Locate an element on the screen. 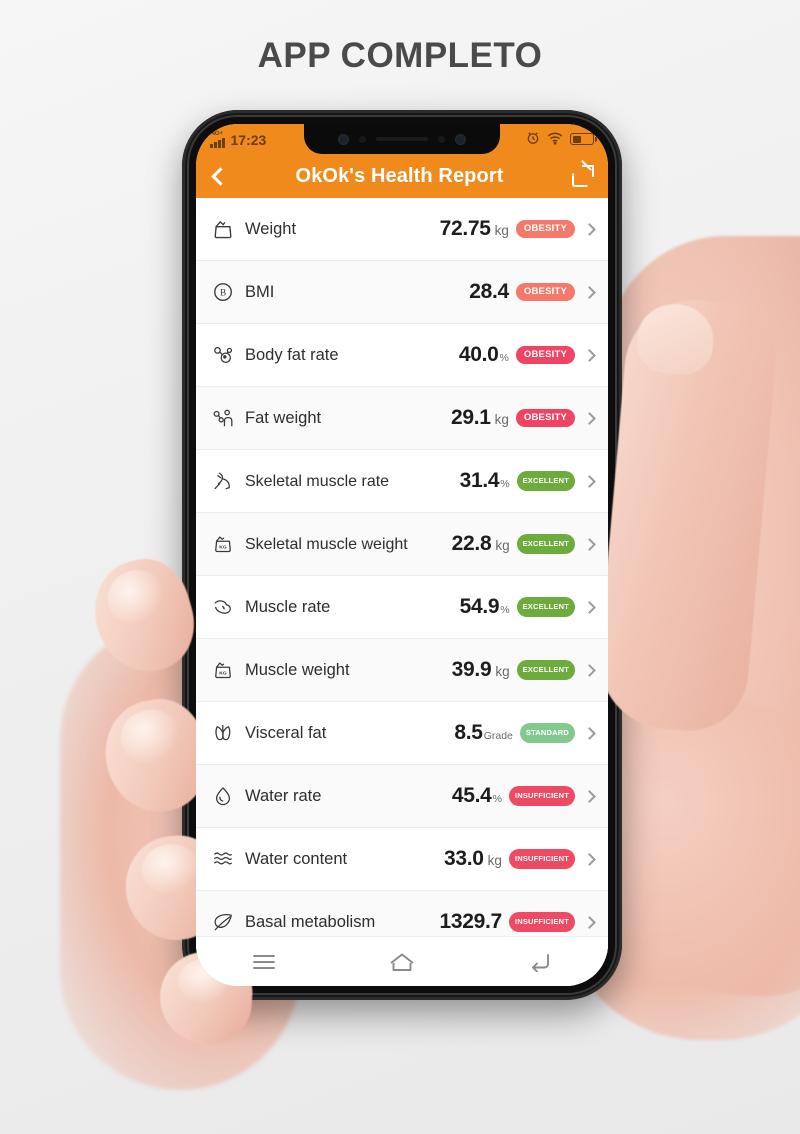  svg-text: B is located at coordinates (223, 293).